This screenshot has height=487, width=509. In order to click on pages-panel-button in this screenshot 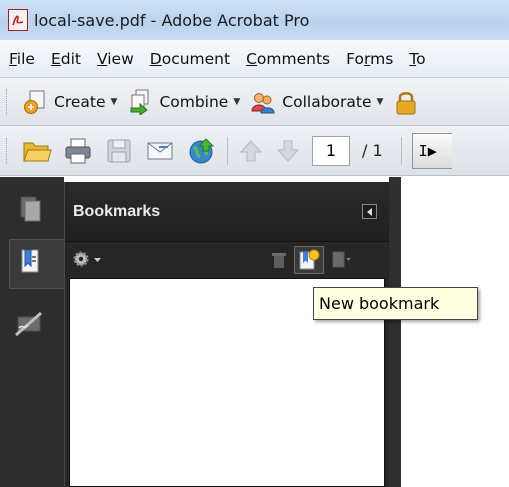, I will do `click(32, 212)`.